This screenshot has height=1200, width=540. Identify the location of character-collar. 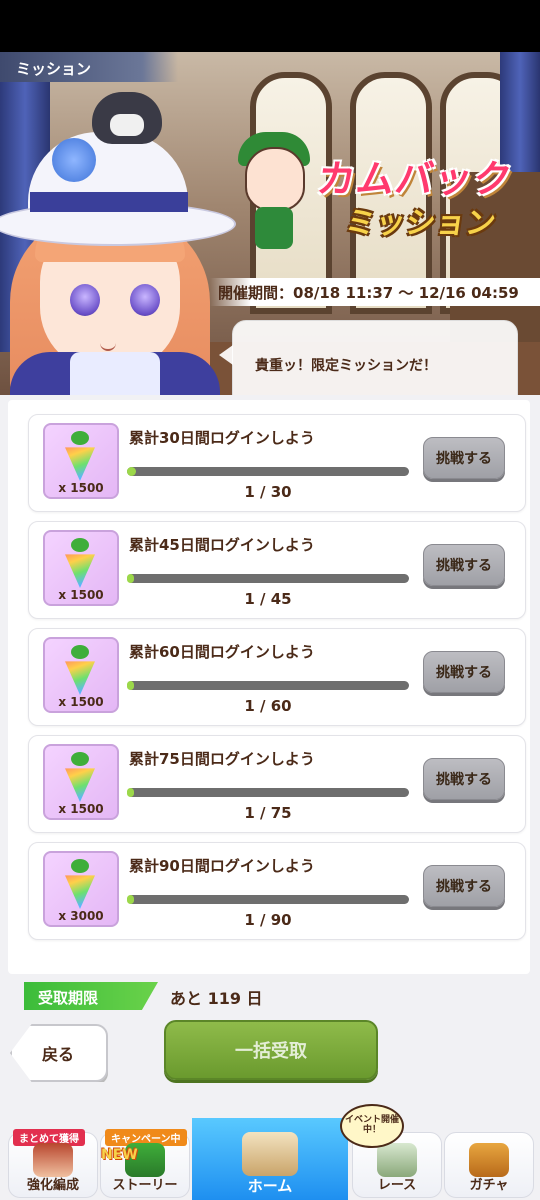
(115, 373).